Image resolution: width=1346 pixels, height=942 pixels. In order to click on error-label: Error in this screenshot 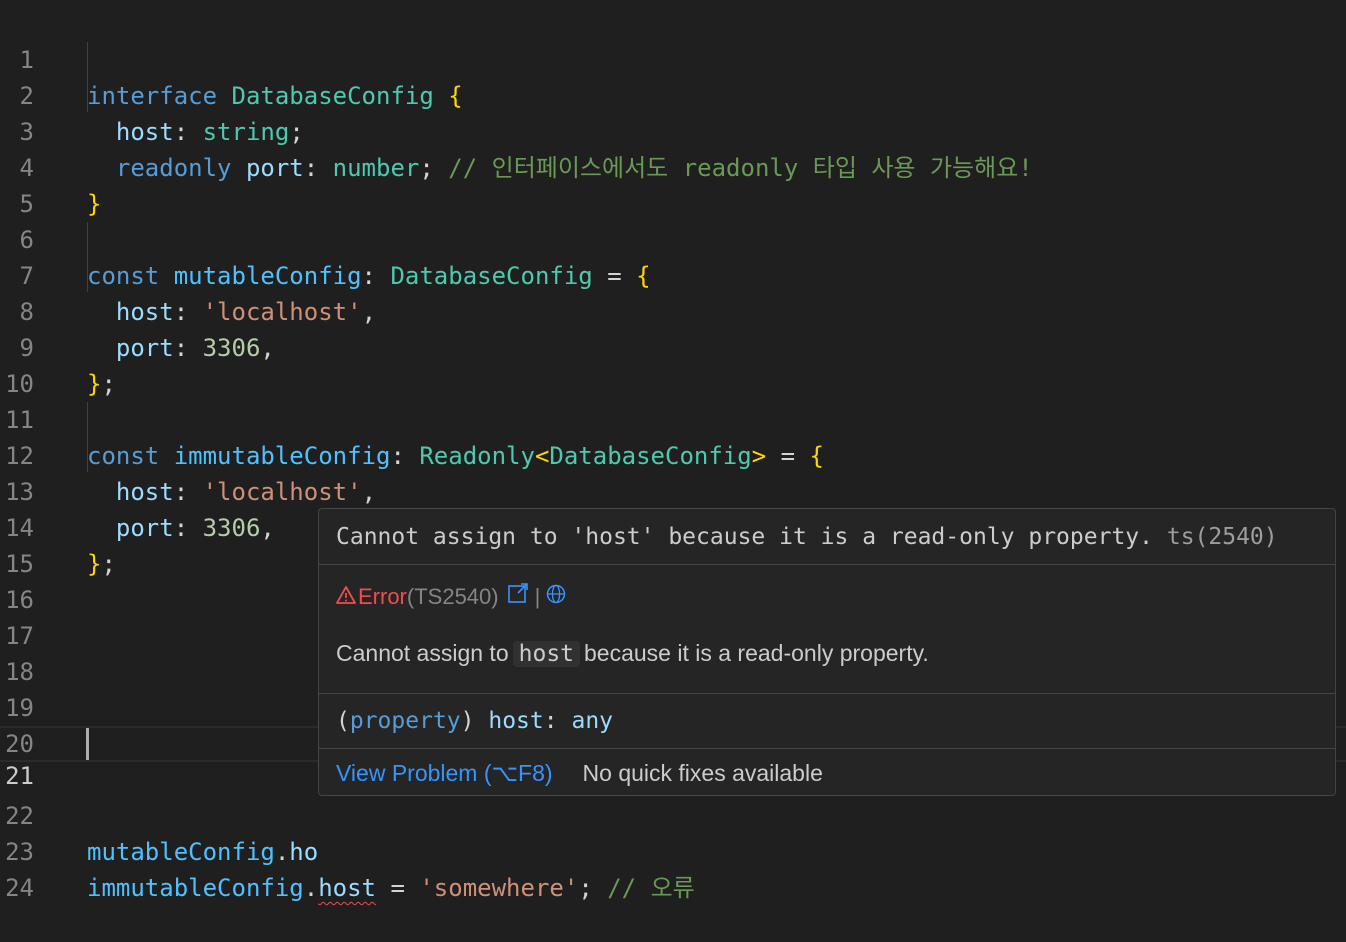, I will do `click(382, 596)`.